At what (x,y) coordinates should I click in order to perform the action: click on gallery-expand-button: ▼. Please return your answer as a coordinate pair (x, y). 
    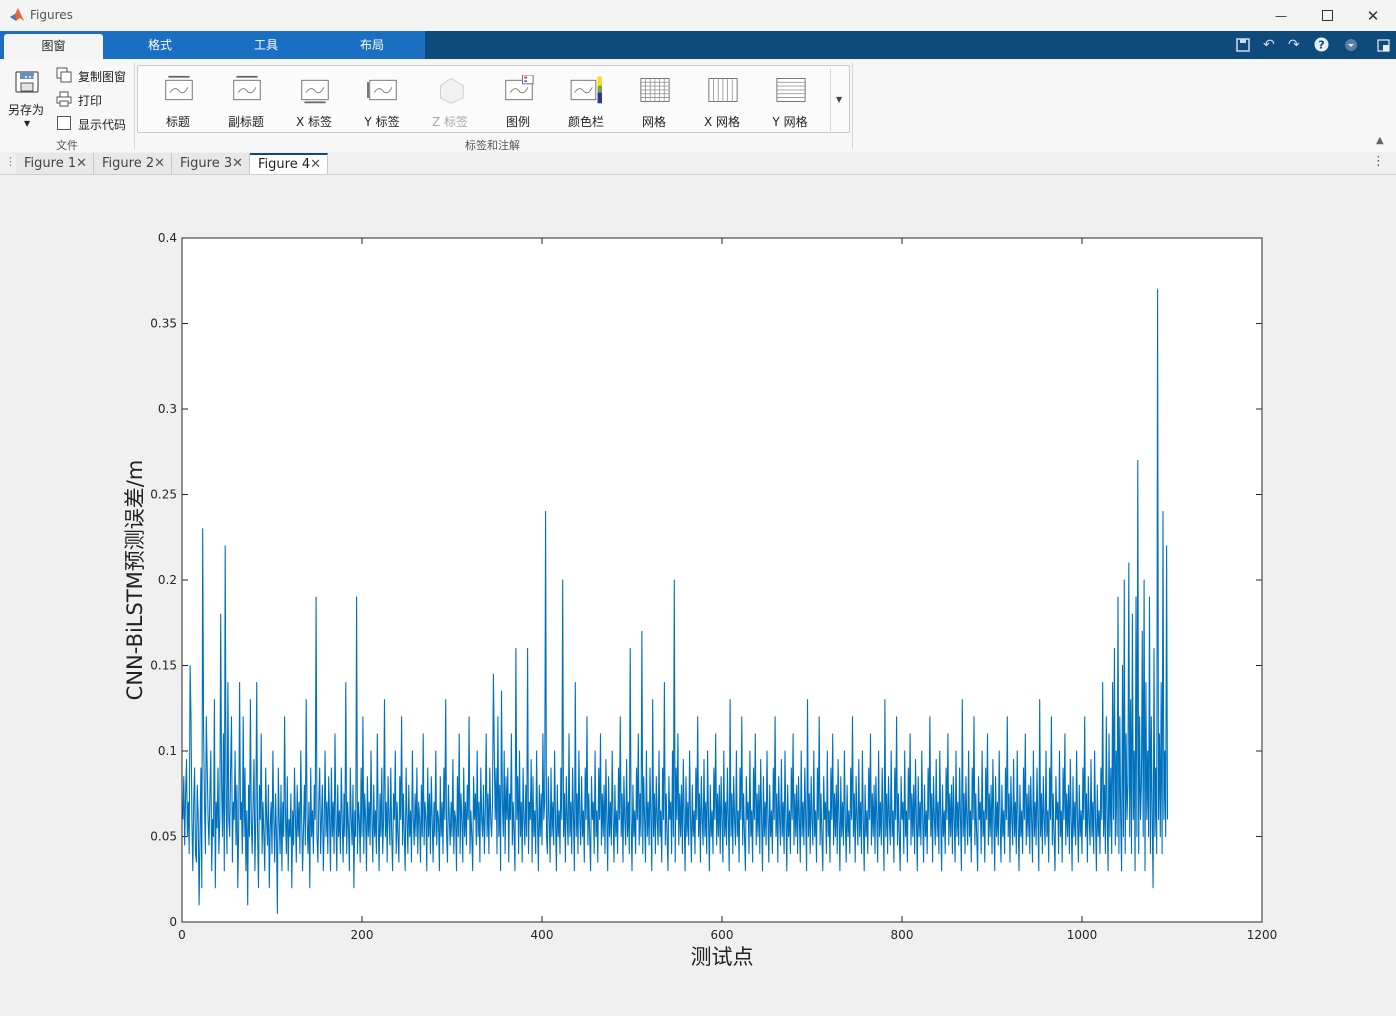
    Looking at the image, I should click on (839, 100).